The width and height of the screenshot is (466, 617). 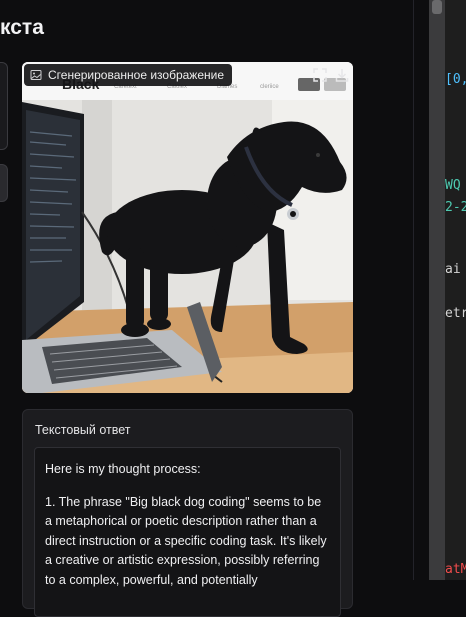 What do you see at coordinates (455, 569) in the screenshot?
I see `code-fragment: atM` at bounding box center [455, 569].